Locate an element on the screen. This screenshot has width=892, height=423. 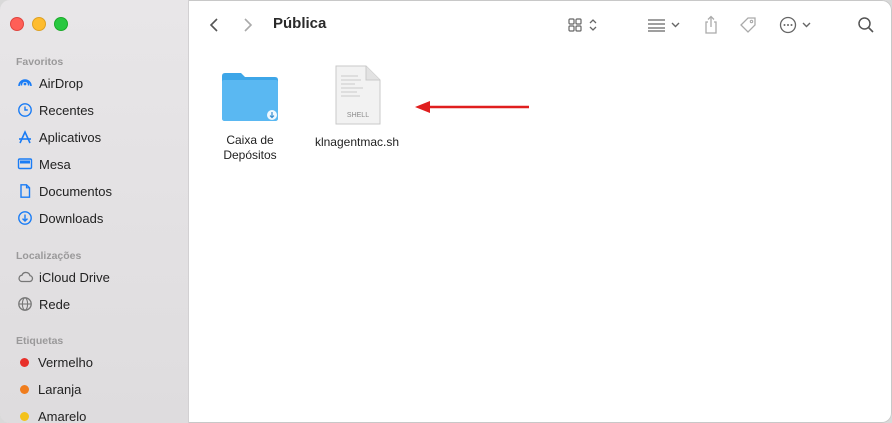
ellipsis-circle-icon is located at coordinates (795, 25).